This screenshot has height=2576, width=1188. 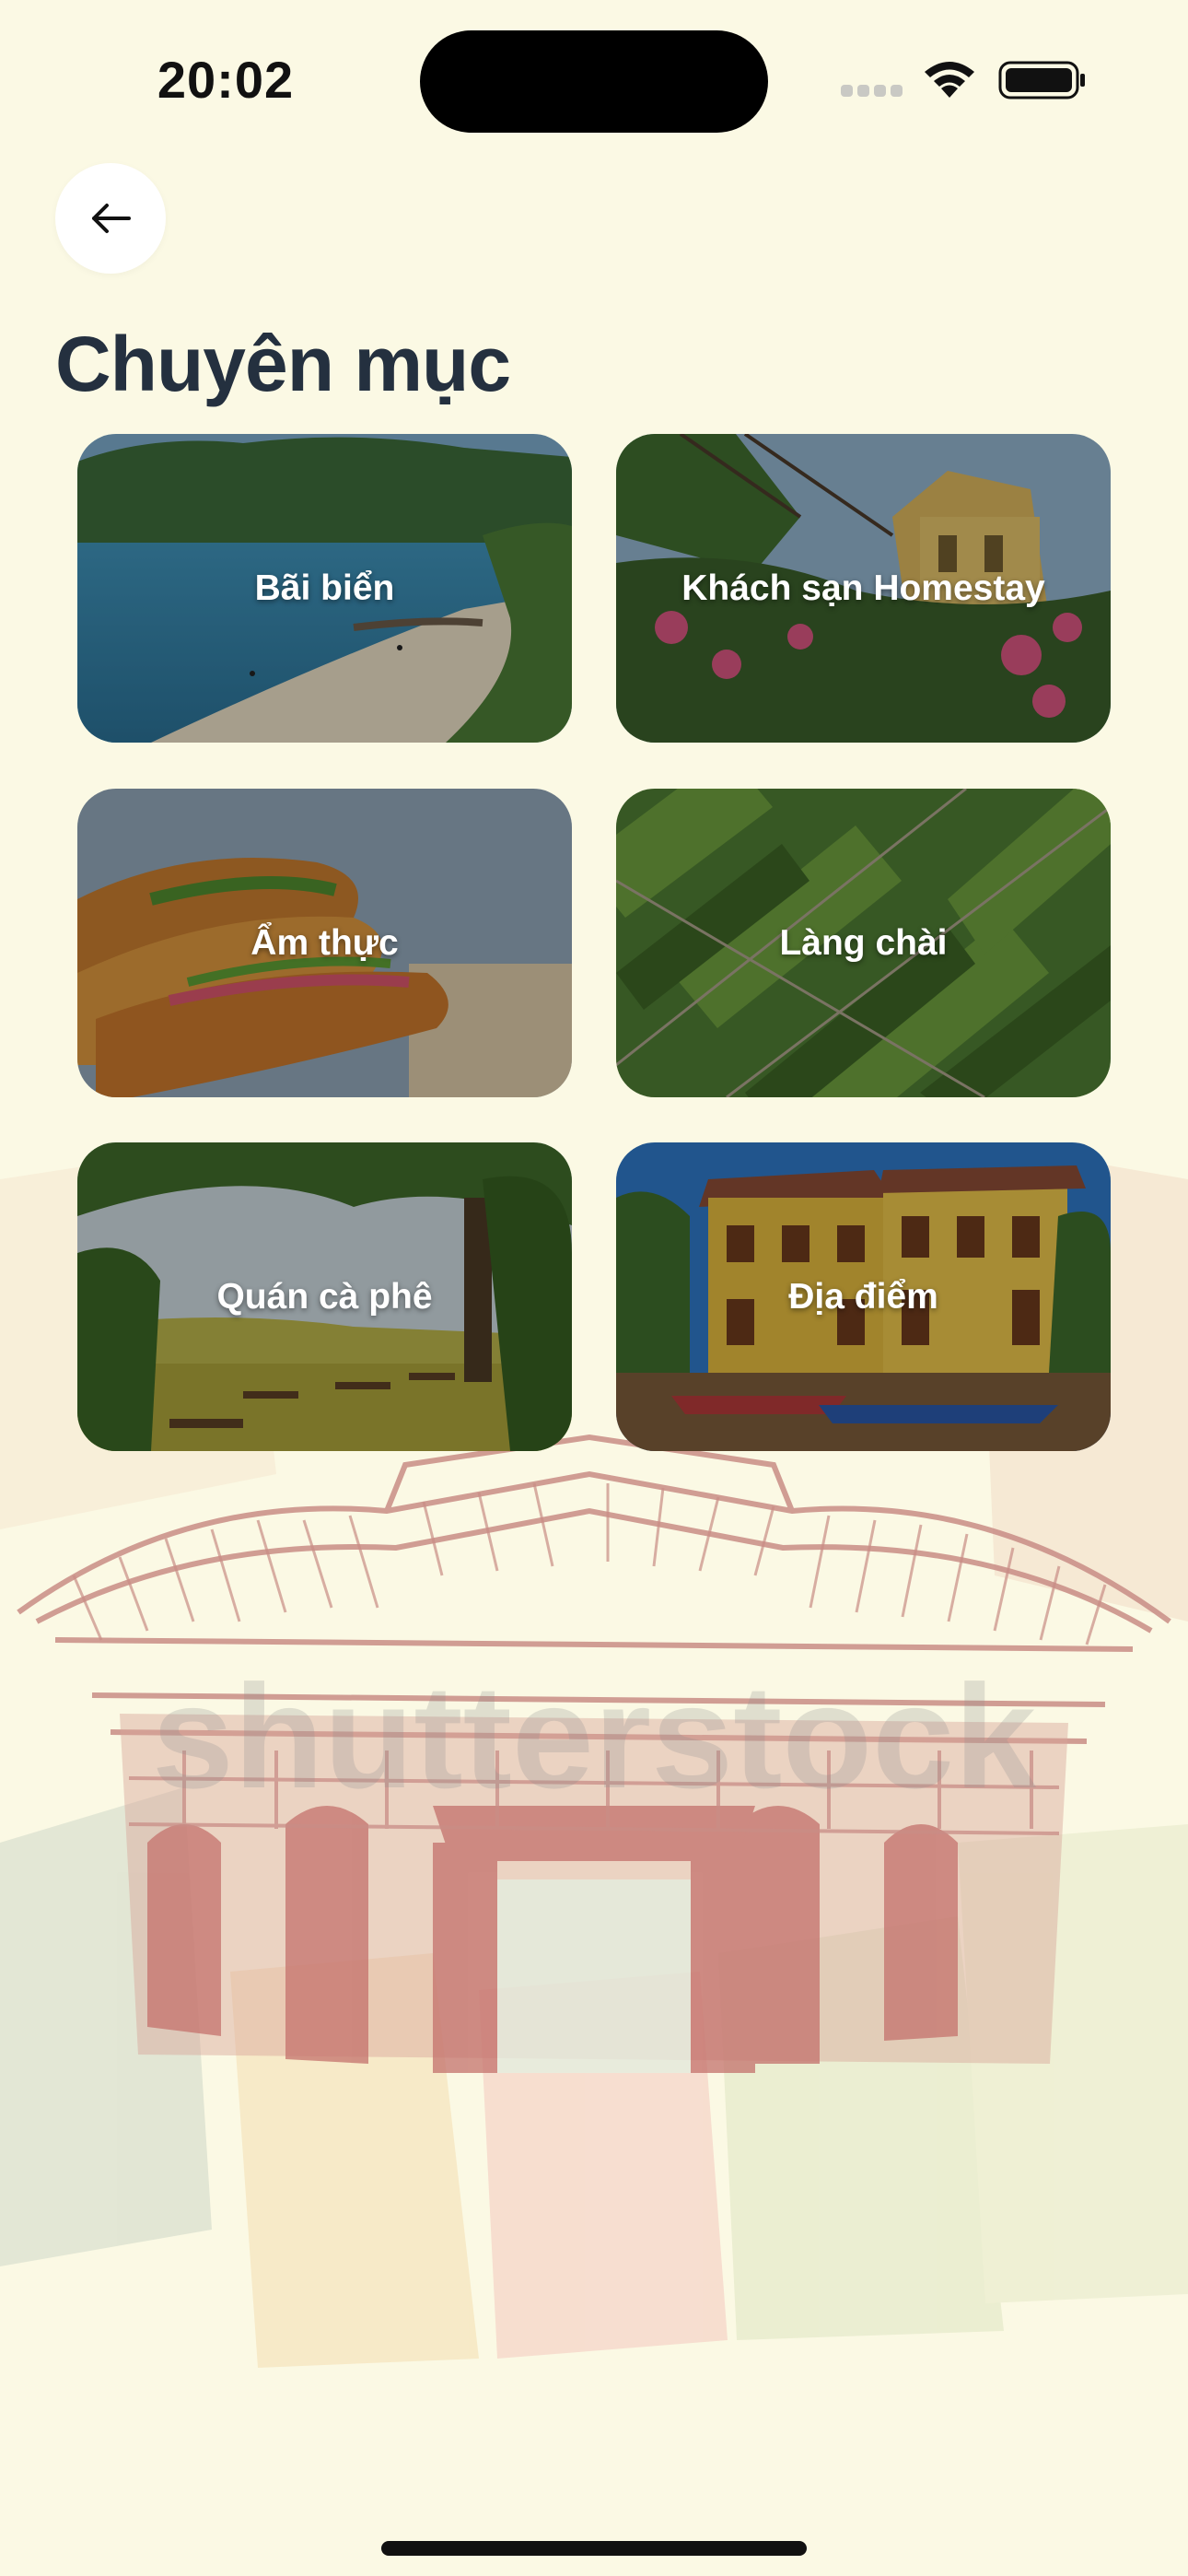 What do you see at coordinates (594, 1736) in the screenshot?
I see `svg-text: shutterstock` at bounding box center [594, 1736].